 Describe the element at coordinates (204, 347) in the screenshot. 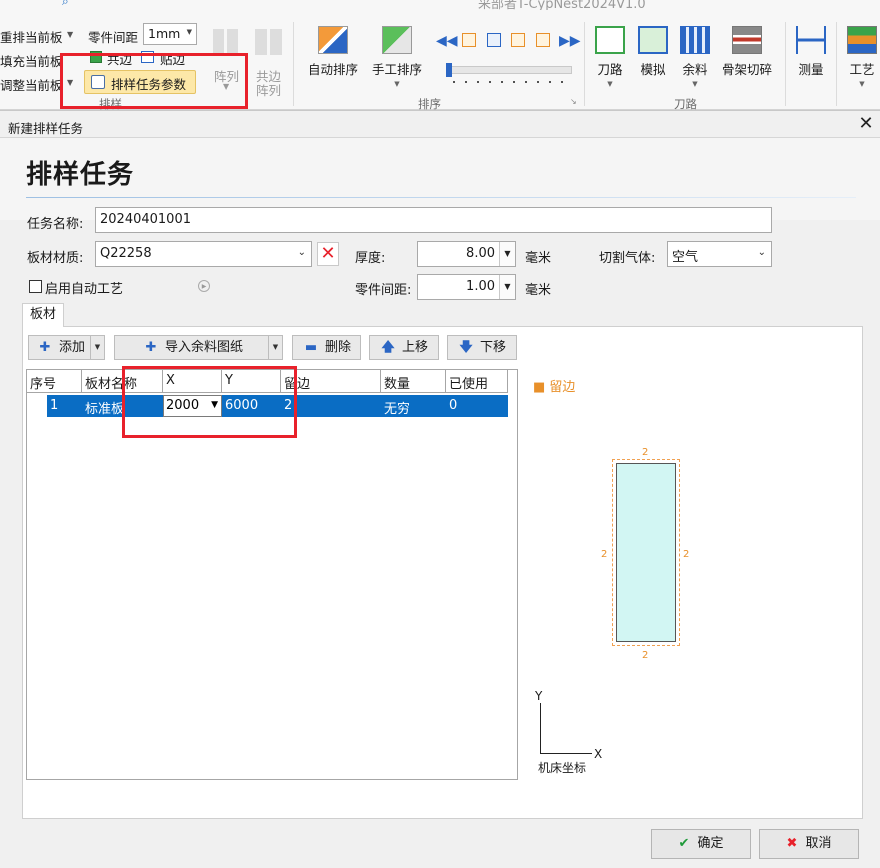

I see `import-label: 导入余料图纸` at that location.